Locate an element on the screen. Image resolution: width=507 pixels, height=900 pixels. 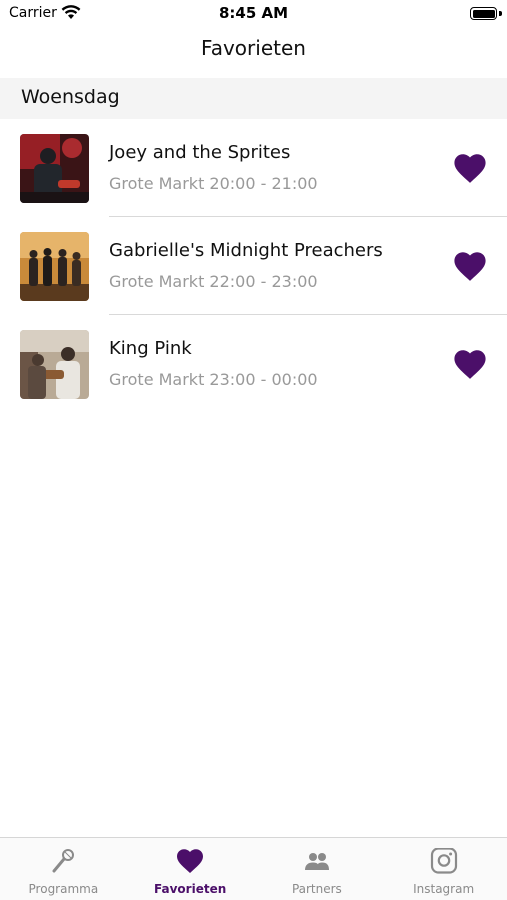
section-header: Woensdag is located at coordinates (253, 98).